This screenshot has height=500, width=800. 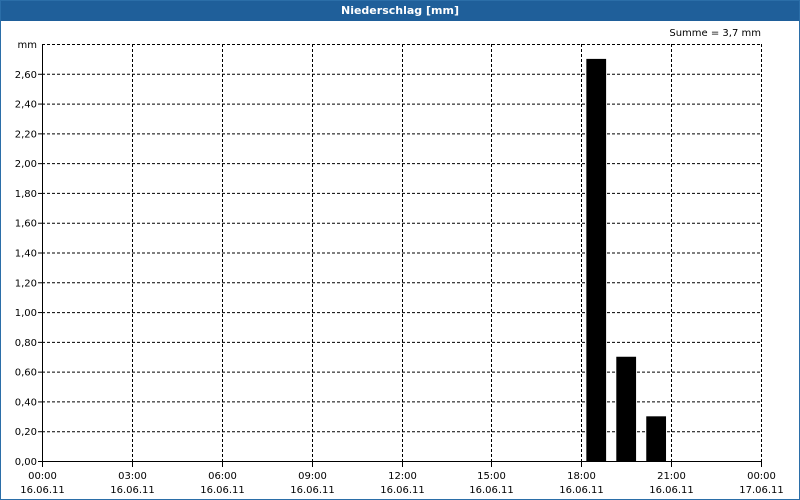 I want to click on window-title: Niederschlag [mm], so click(x=400, y=11).